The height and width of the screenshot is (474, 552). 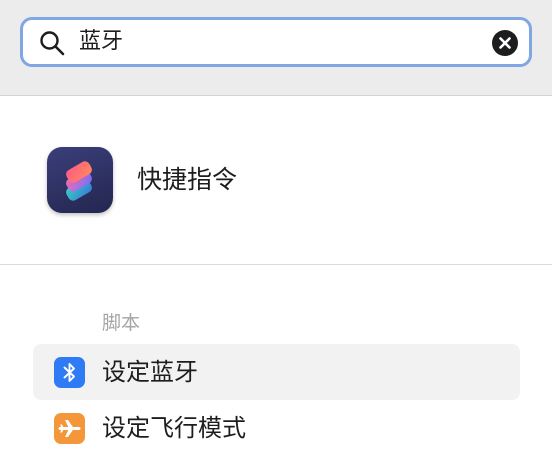 What do you see at coordinates (150, 372) in the screenshot?
I see `action-label: 设定蓝牙` at bounding box center [150, 372].